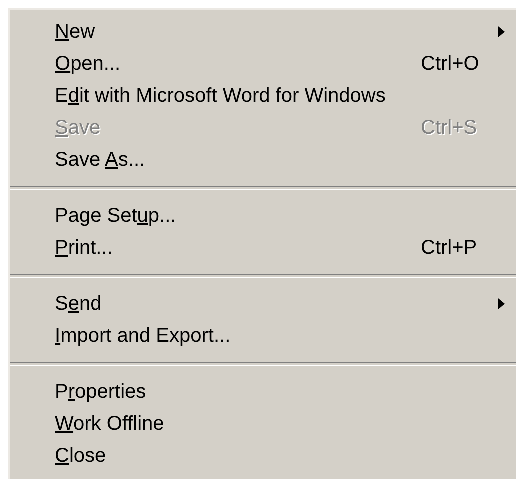 The width and height of the screenshot is (516, 479). Describe the element at coordinates (450, 64) in the screenshot. I see `shortcut-label: Ctrl+O` at that location.